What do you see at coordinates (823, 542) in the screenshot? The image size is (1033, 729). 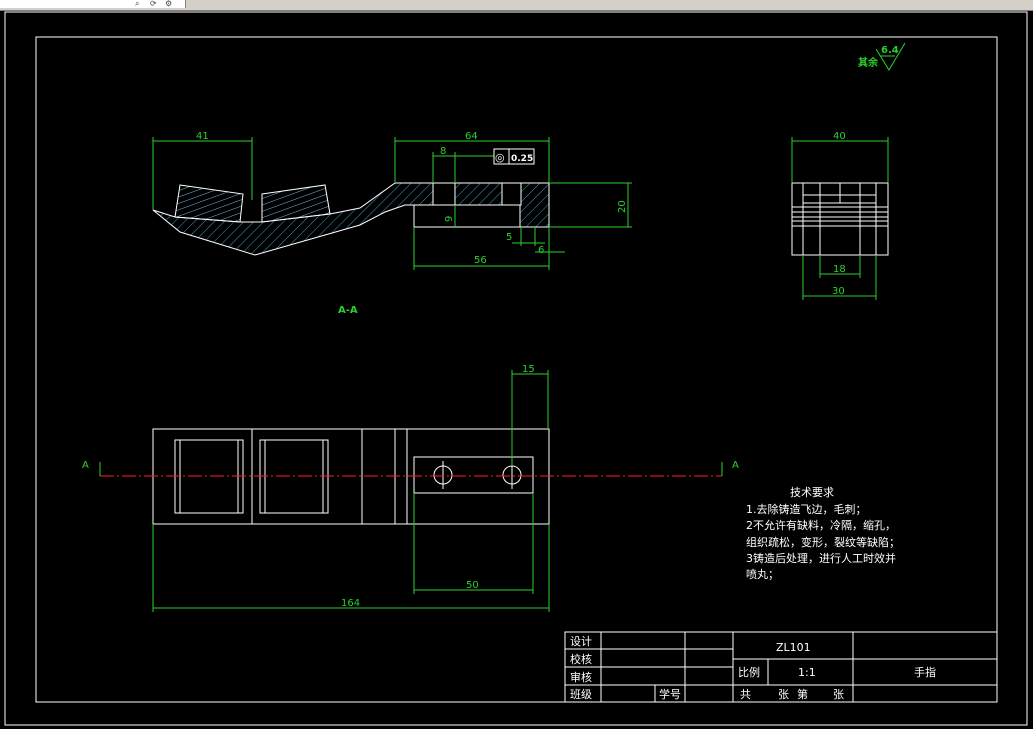 I see `requirement-line-3: 组织疏松，变形，裂纹等缺陷；` at bounding box center [823, 542].